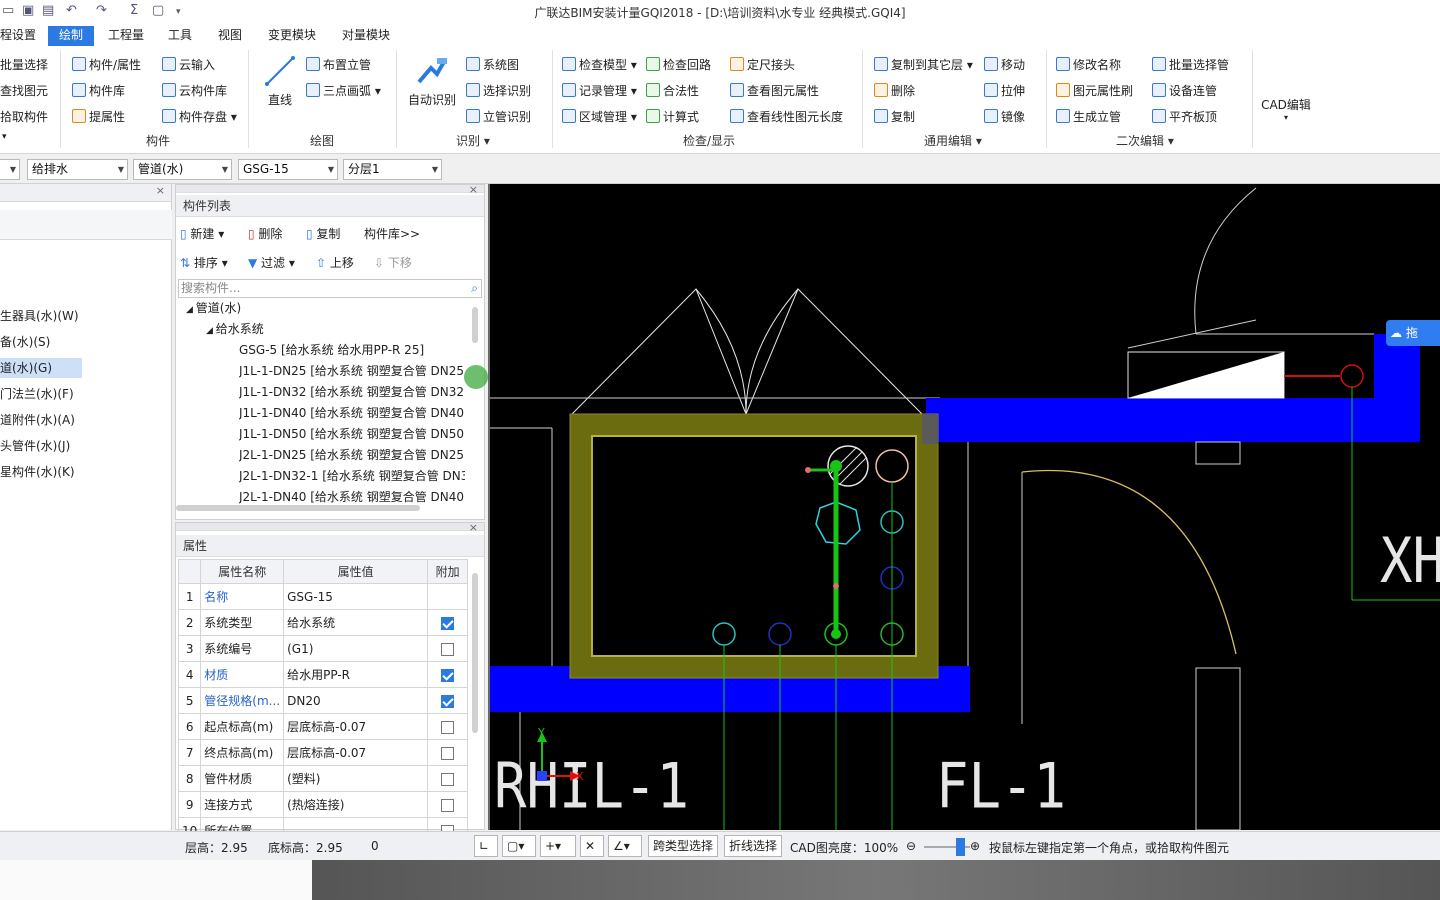 This screenshot has width=1440, height=900. Describe the element at coordinates (356, 726) in the screenshot. I see `attr-value-cell: 层底标高-0.07` at that location.